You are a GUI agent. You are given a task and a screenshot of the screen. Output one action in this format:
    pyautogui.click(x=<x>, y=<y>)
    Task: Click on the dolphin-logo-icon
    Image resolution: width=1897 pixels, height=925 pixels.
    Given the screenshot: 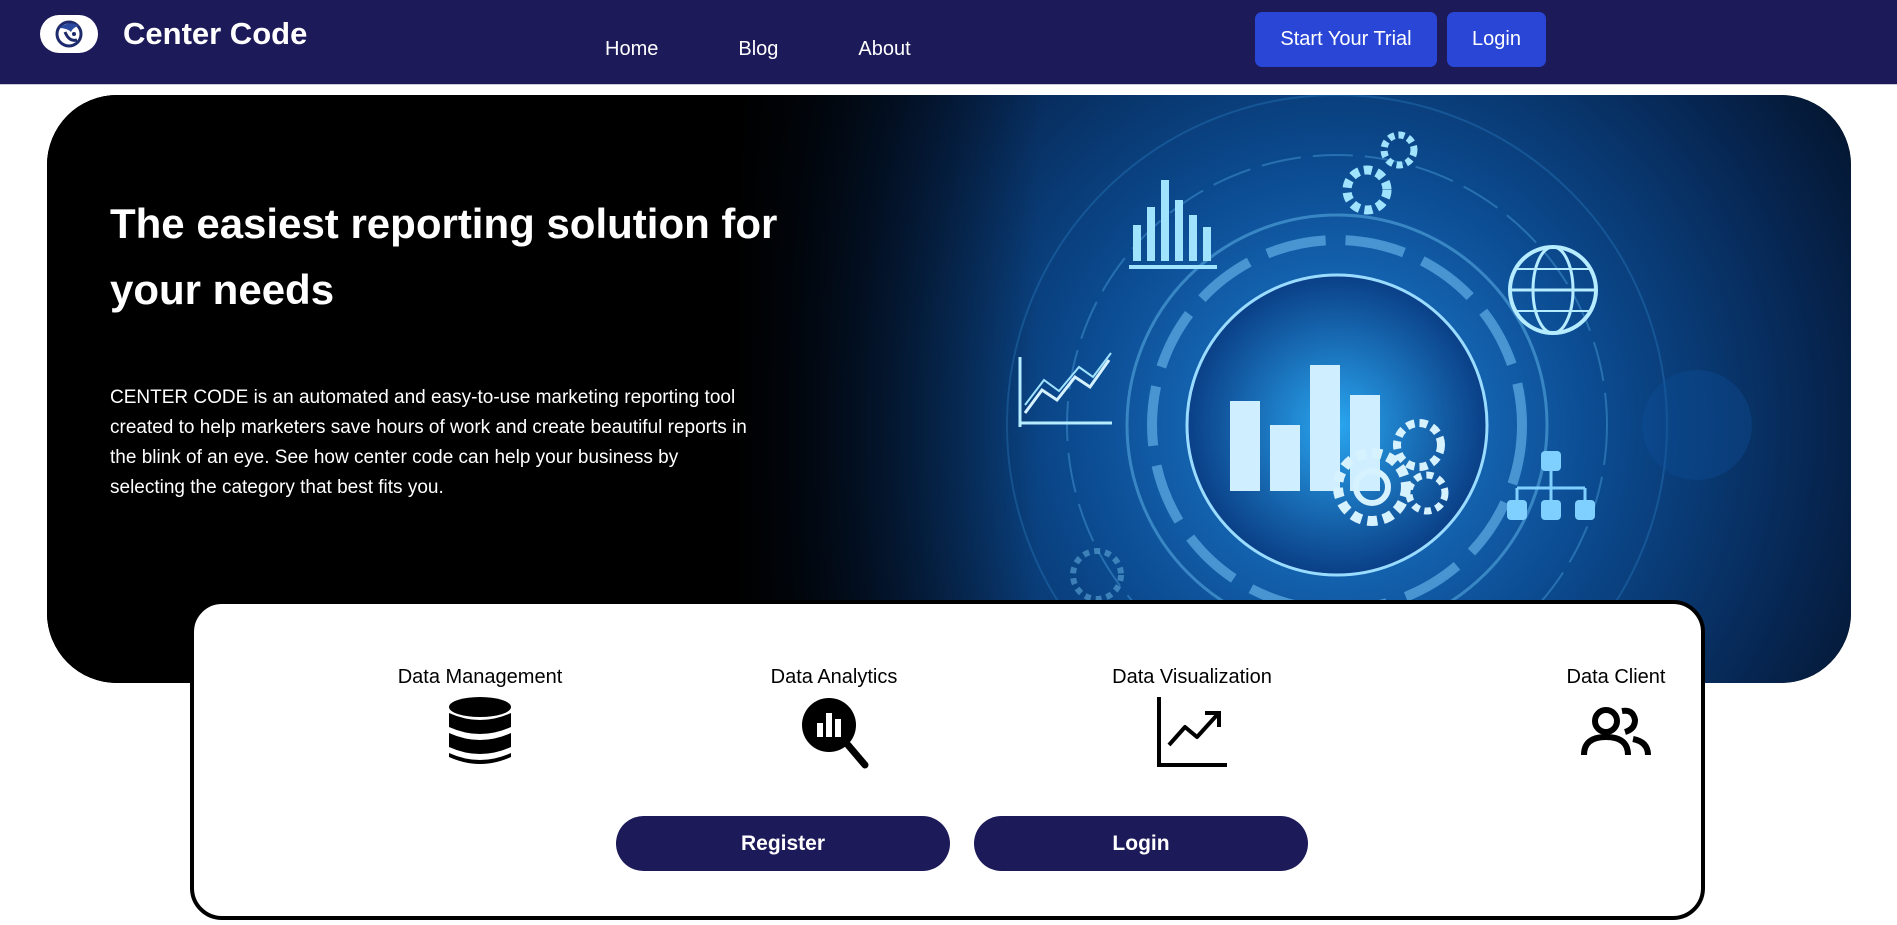 What is the action you would take?
    pyautogui.click(x=69, y=34)
    